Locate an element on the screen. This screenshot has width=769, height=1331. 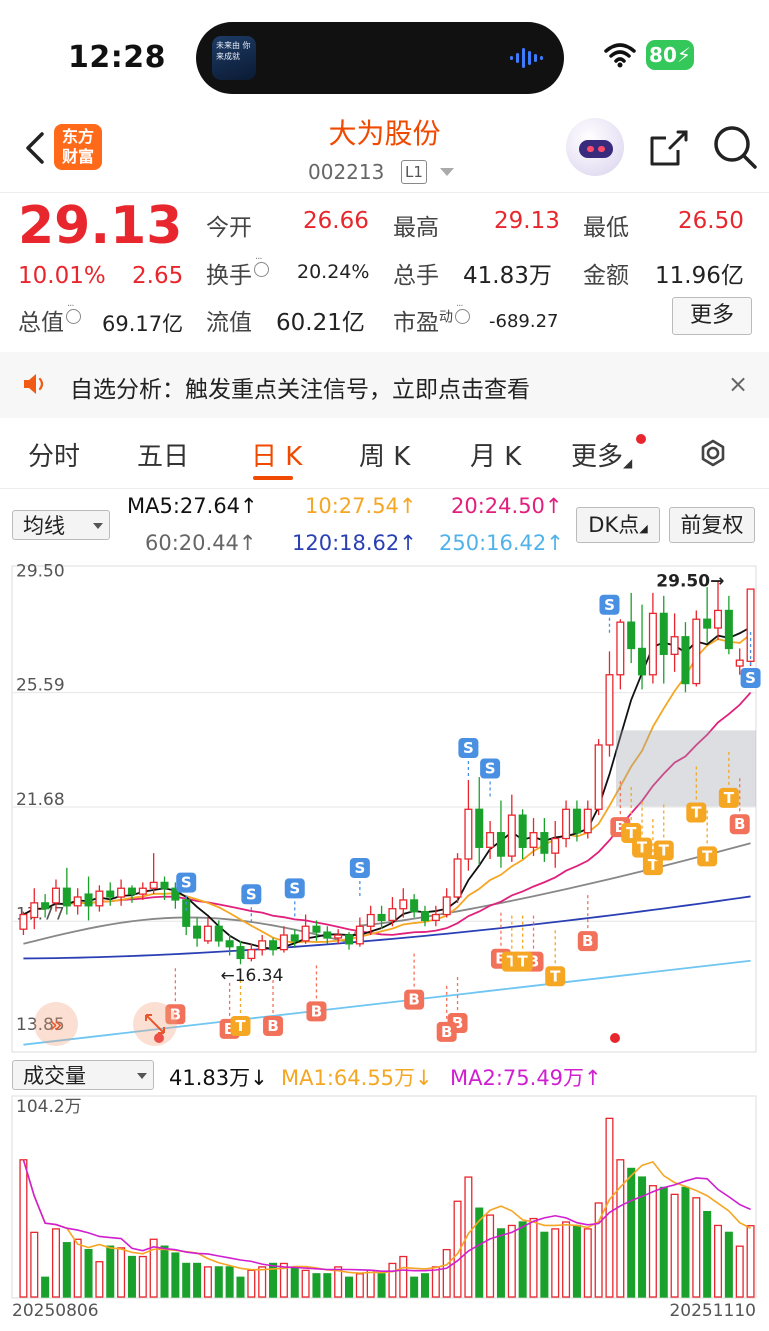
status-time: 12:28 is located at coordinates (117, 57).